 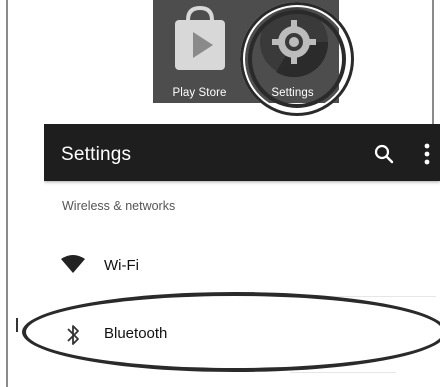 I want to click on play-store-icon, so click(x=200, y=38).